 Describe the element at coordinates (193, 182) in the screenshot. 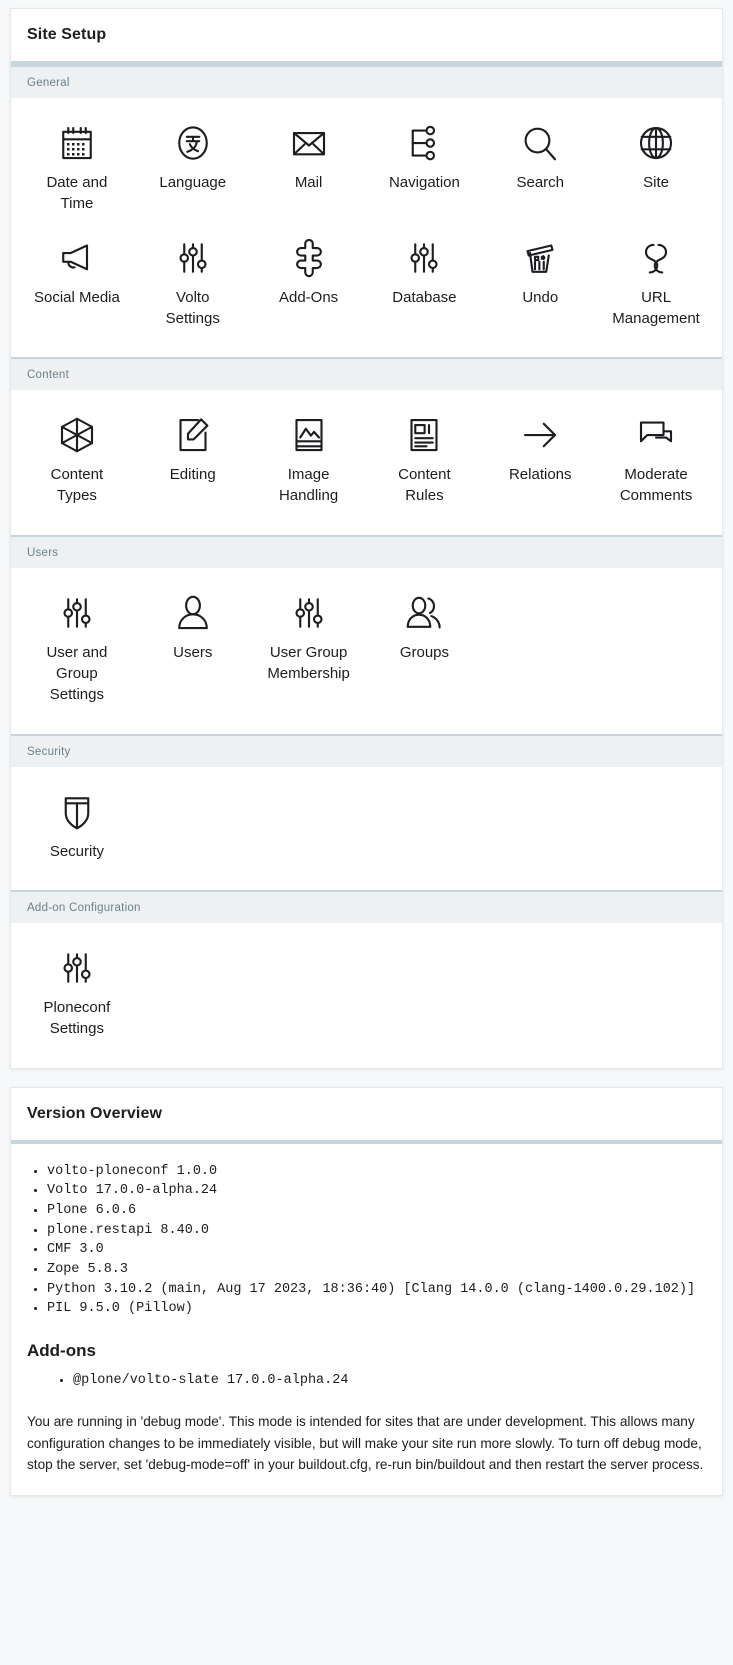

I see `tile-label: Language` at that location.